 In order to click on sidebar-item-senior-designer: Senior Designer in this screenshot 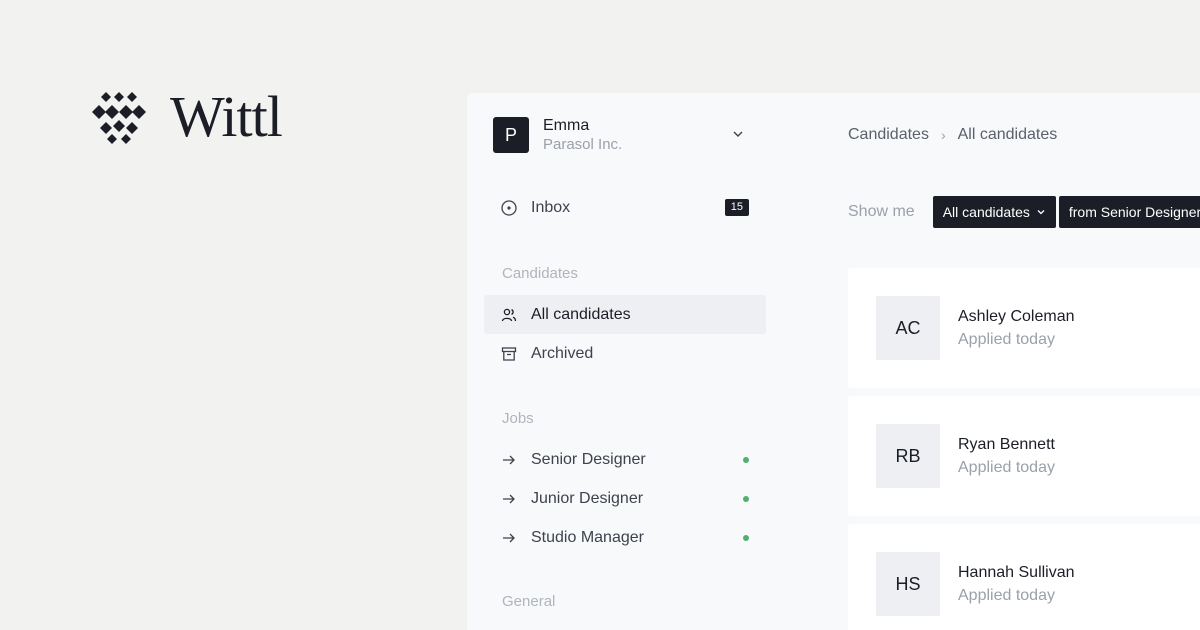, I will do `click(625, 459)`.